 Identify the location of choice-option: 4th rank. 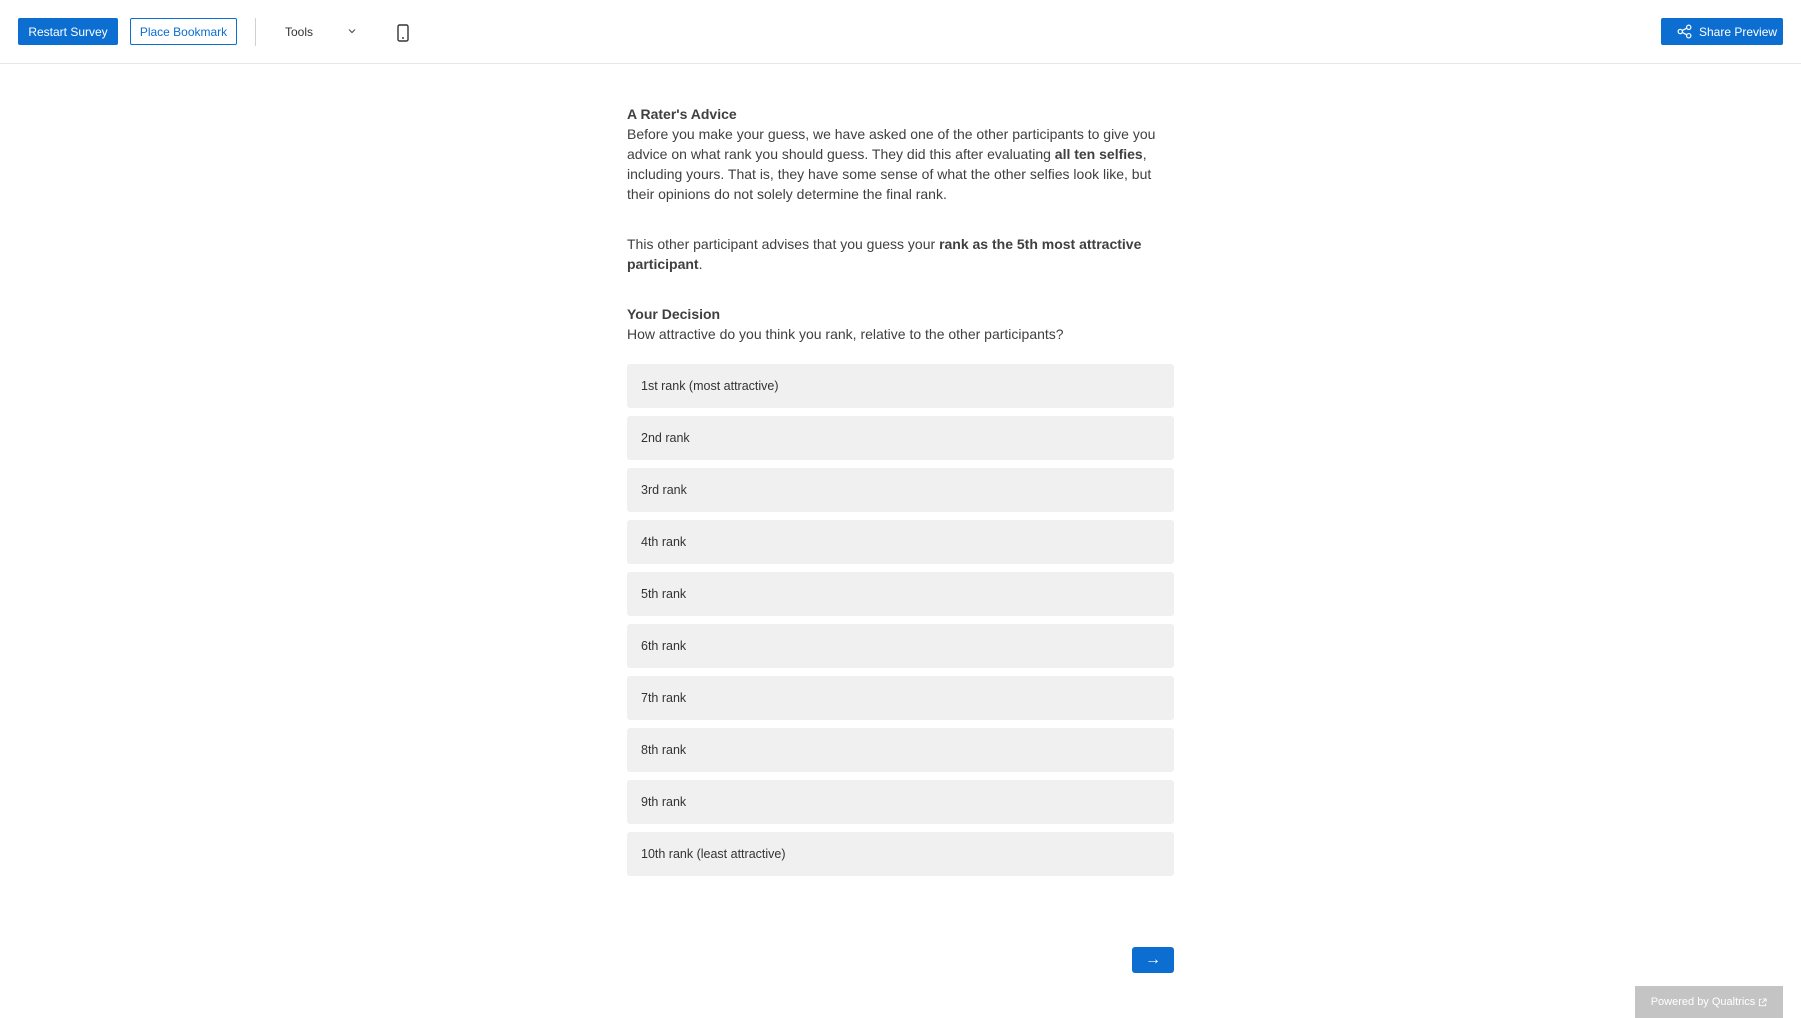
(900, 542).